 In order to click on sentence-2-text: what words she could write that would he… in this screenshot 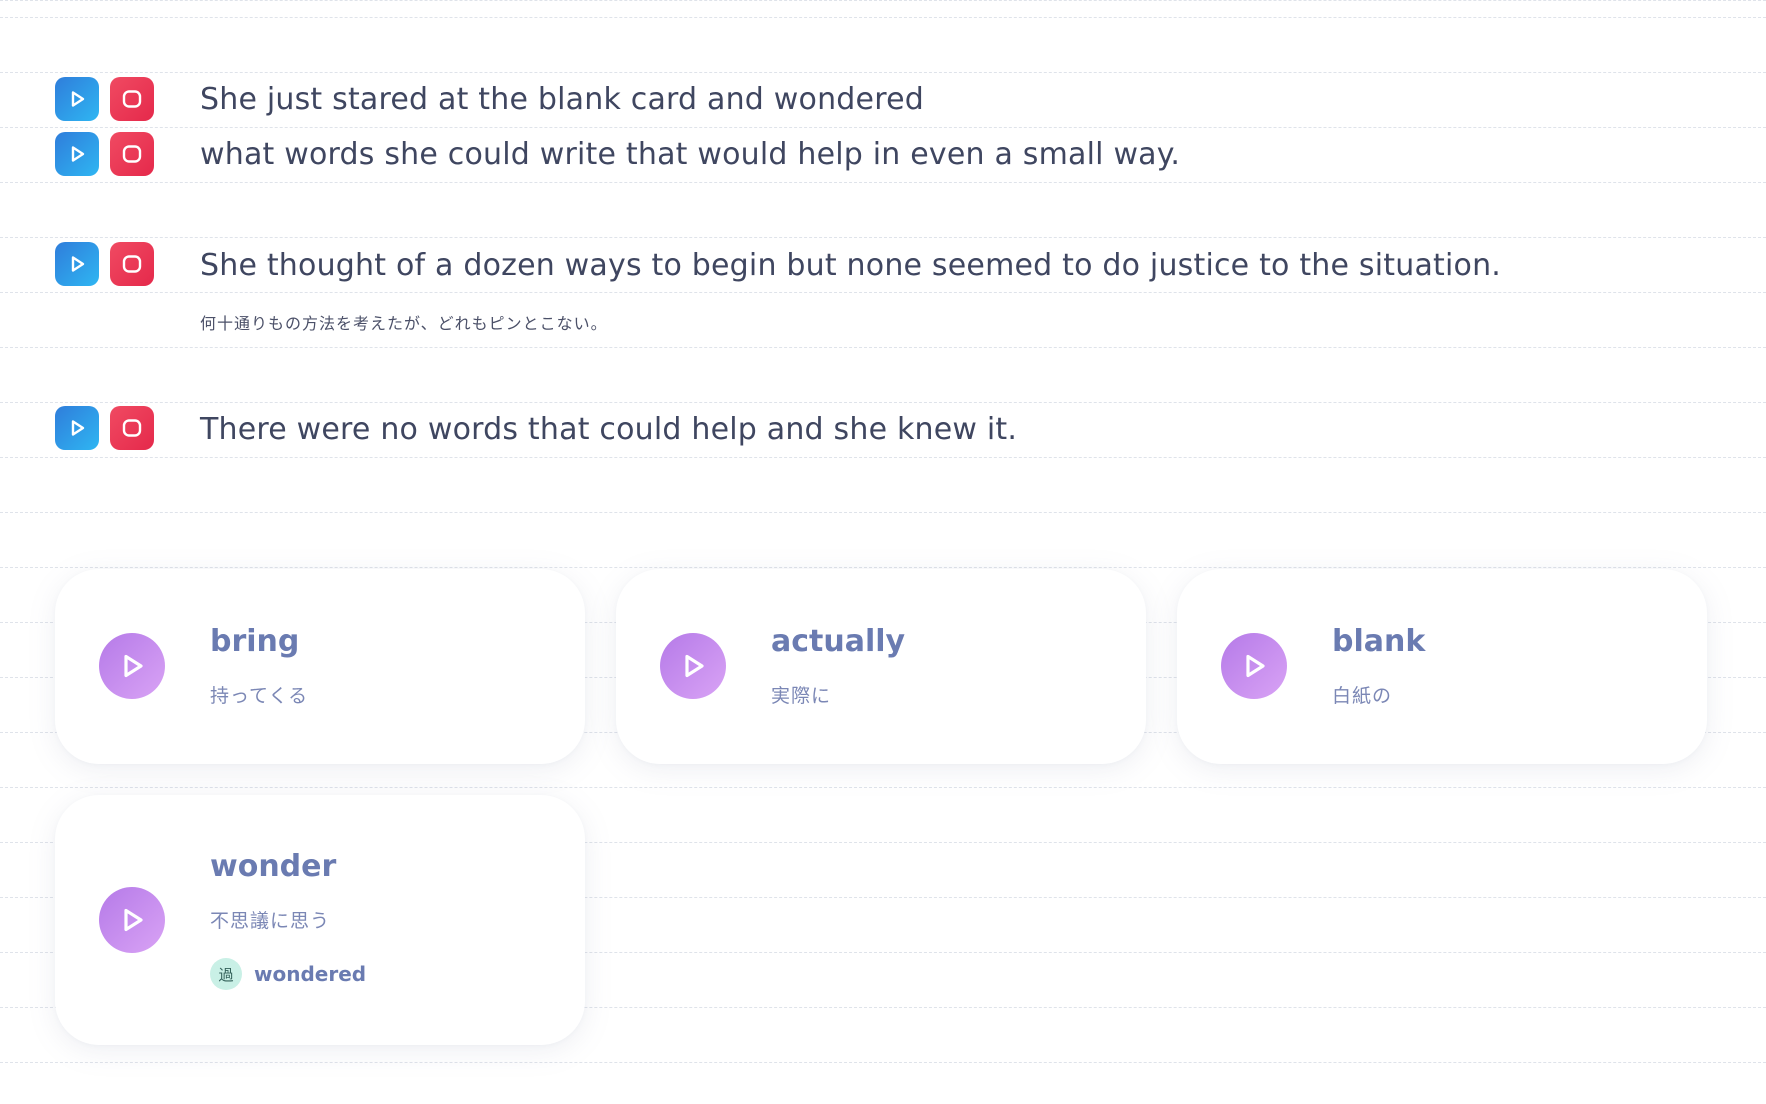, I will do `click(690, 154)`.